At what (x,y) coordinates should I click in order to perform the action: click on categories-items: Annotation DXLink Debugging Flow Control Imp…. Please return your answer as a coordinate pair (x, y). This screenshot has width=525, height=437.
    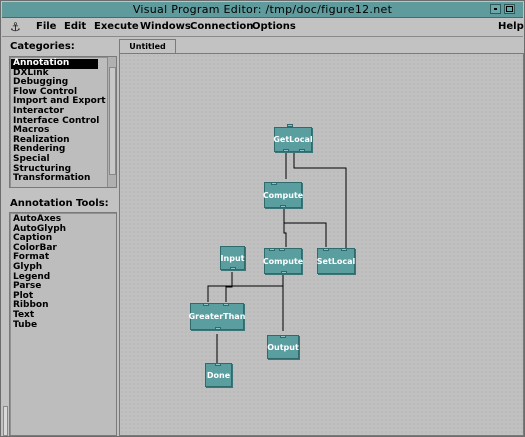
    Looking at the image, I should click on (59, 121).